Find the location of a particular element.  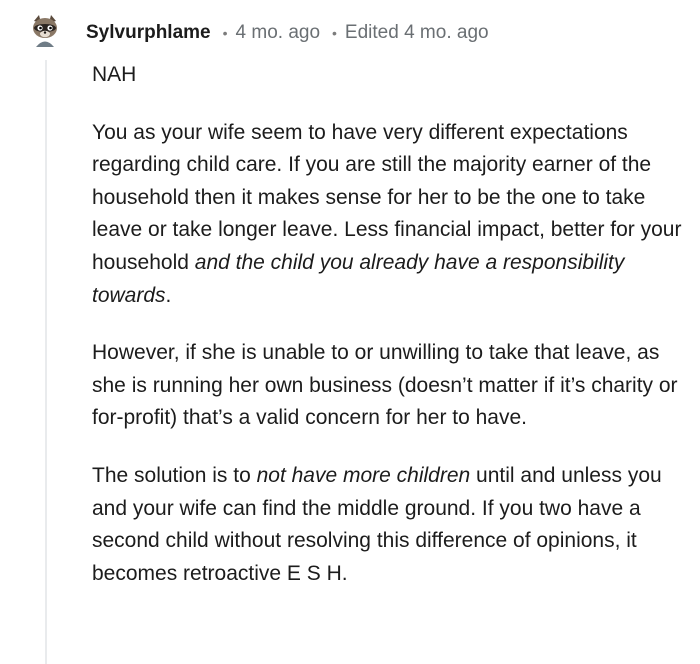

username-link: Sylvurphlame is located at coordinates (148, 33).